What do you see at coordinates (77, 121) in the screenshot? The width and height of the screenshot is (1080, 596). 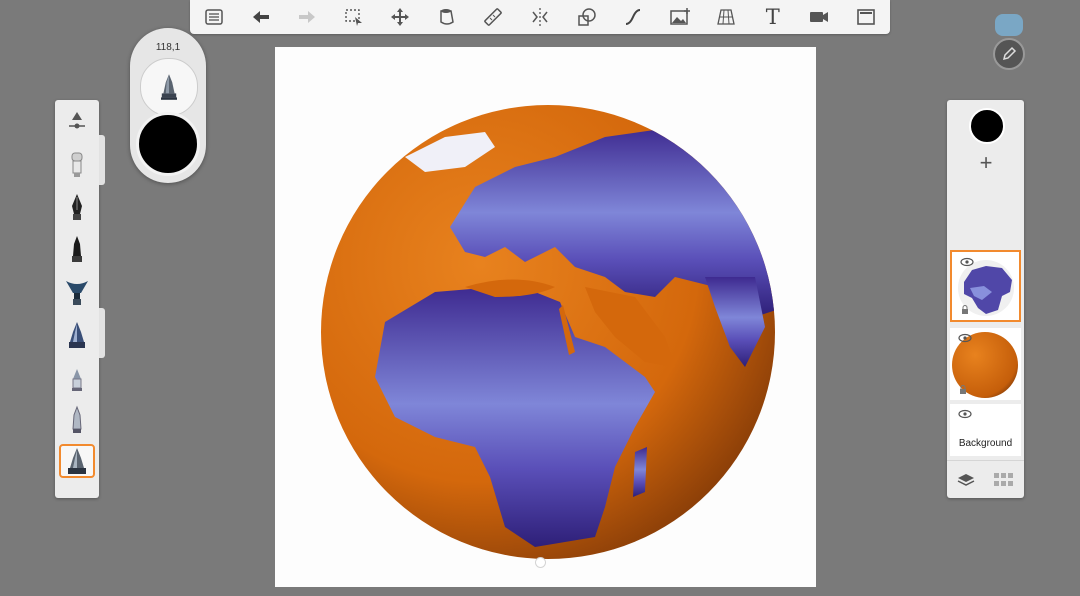 I see `brush-settings-icon` at bounding box center [77, 121].